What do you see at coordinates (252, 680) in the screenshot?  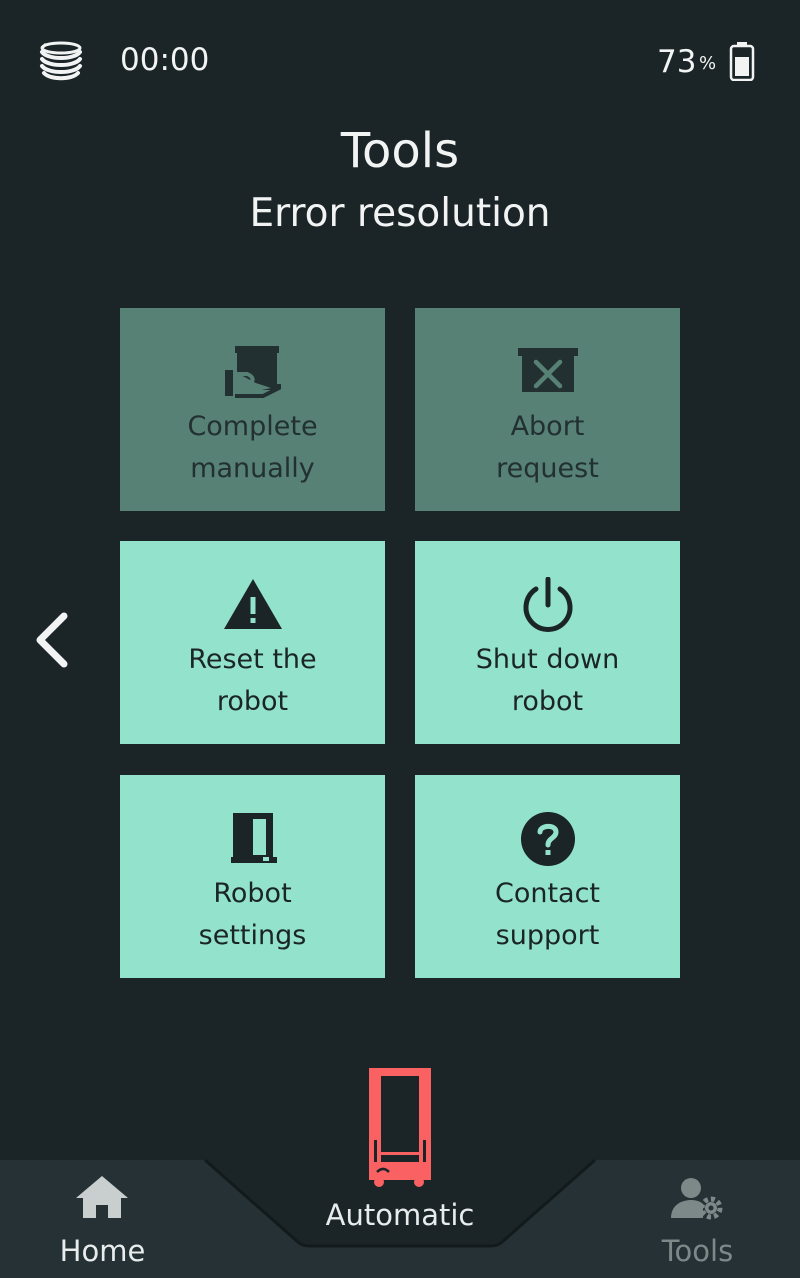 I see `tile-label: Reset the robot` at bounding box center [252, 680].